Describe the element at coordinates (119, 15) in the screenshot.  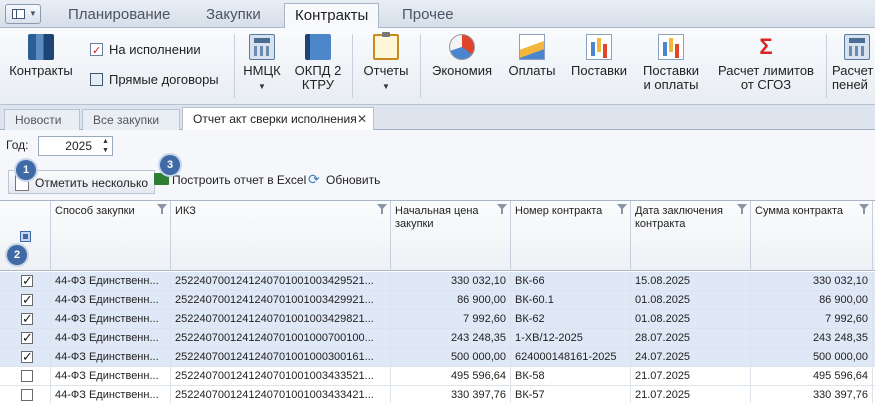
I see `tab-planning: Планирование` at that location.